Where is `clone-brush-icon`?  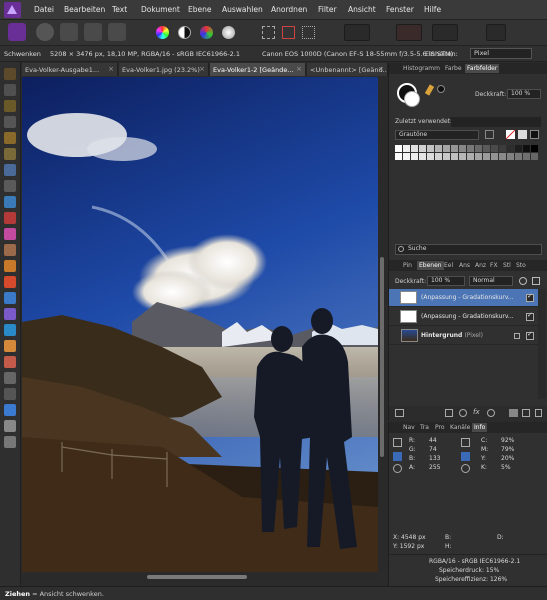 clone-brush-icon is located at coordinates (10, 298).